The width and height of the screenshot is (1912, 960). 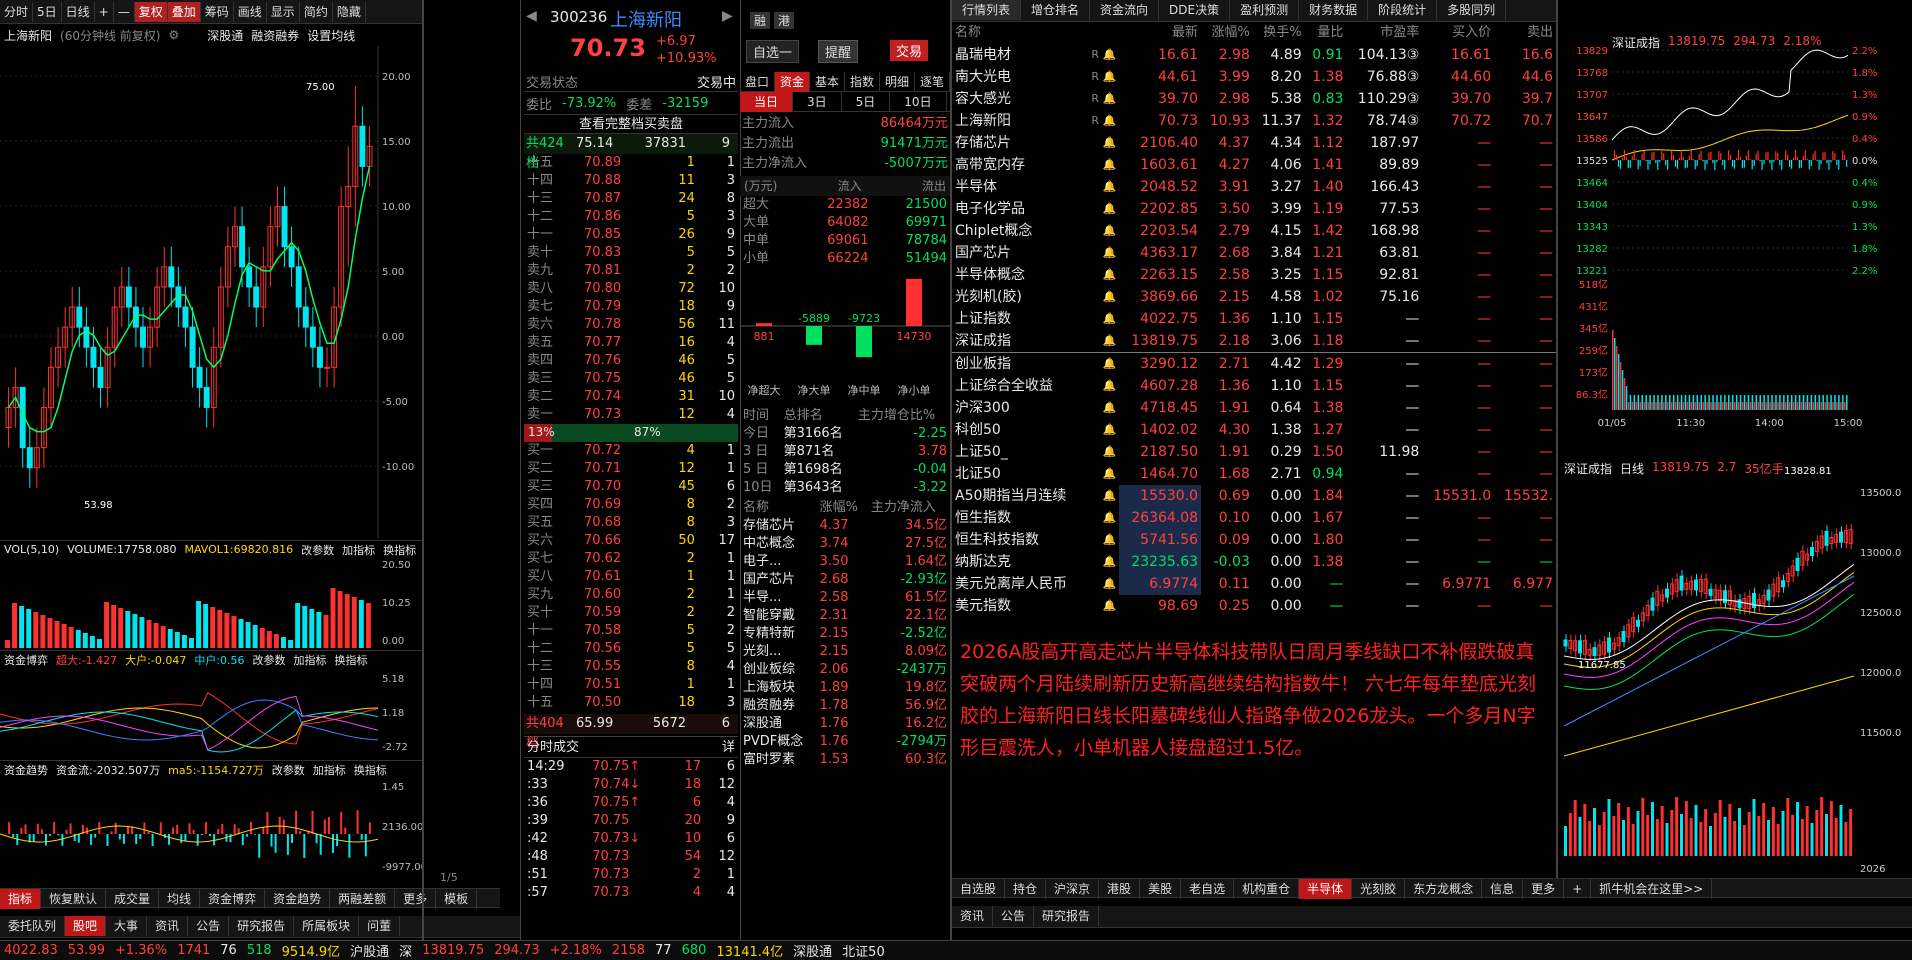 What do you see at coordinates (631, 685) in the screenshot?
I see `buy-row-13: 十四 70.51 1 1` at bounding box center [631, 685].